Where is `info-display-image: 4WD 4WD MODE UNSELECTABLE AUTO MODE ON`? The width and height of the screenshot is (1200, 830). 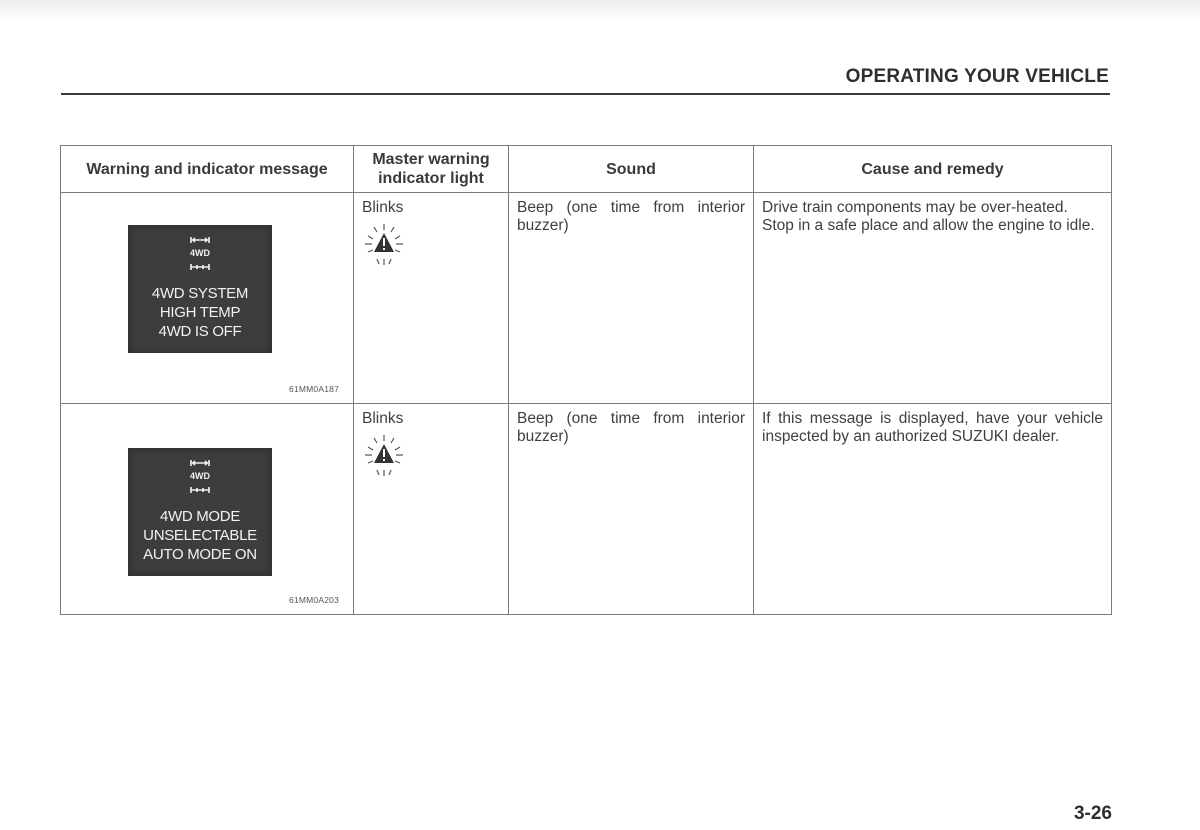
info-display-image: 4WD 4WD MODE UNSELECTABLE AUTO MODE ON is located at coordinates (200, 512).